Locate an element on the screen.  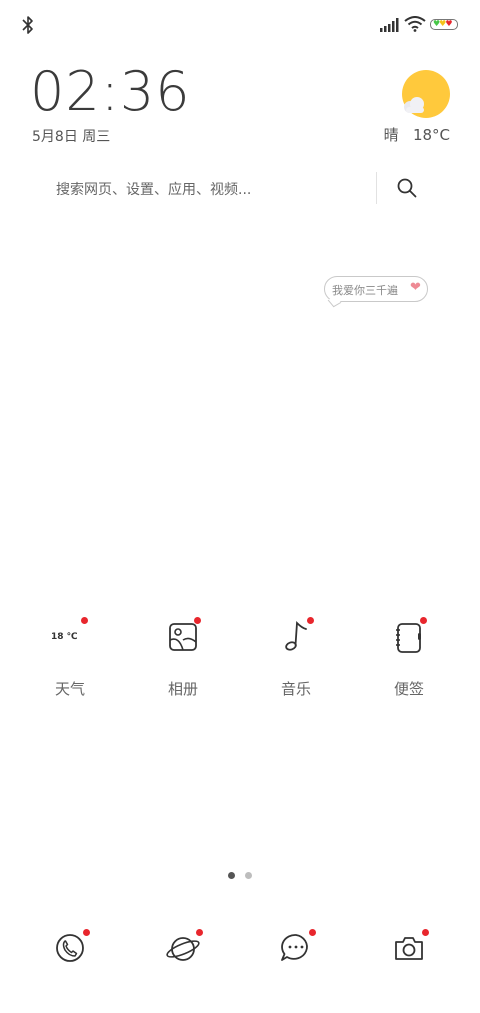
weather-icon: 18 ℃ is located at coordinates (70, 636).